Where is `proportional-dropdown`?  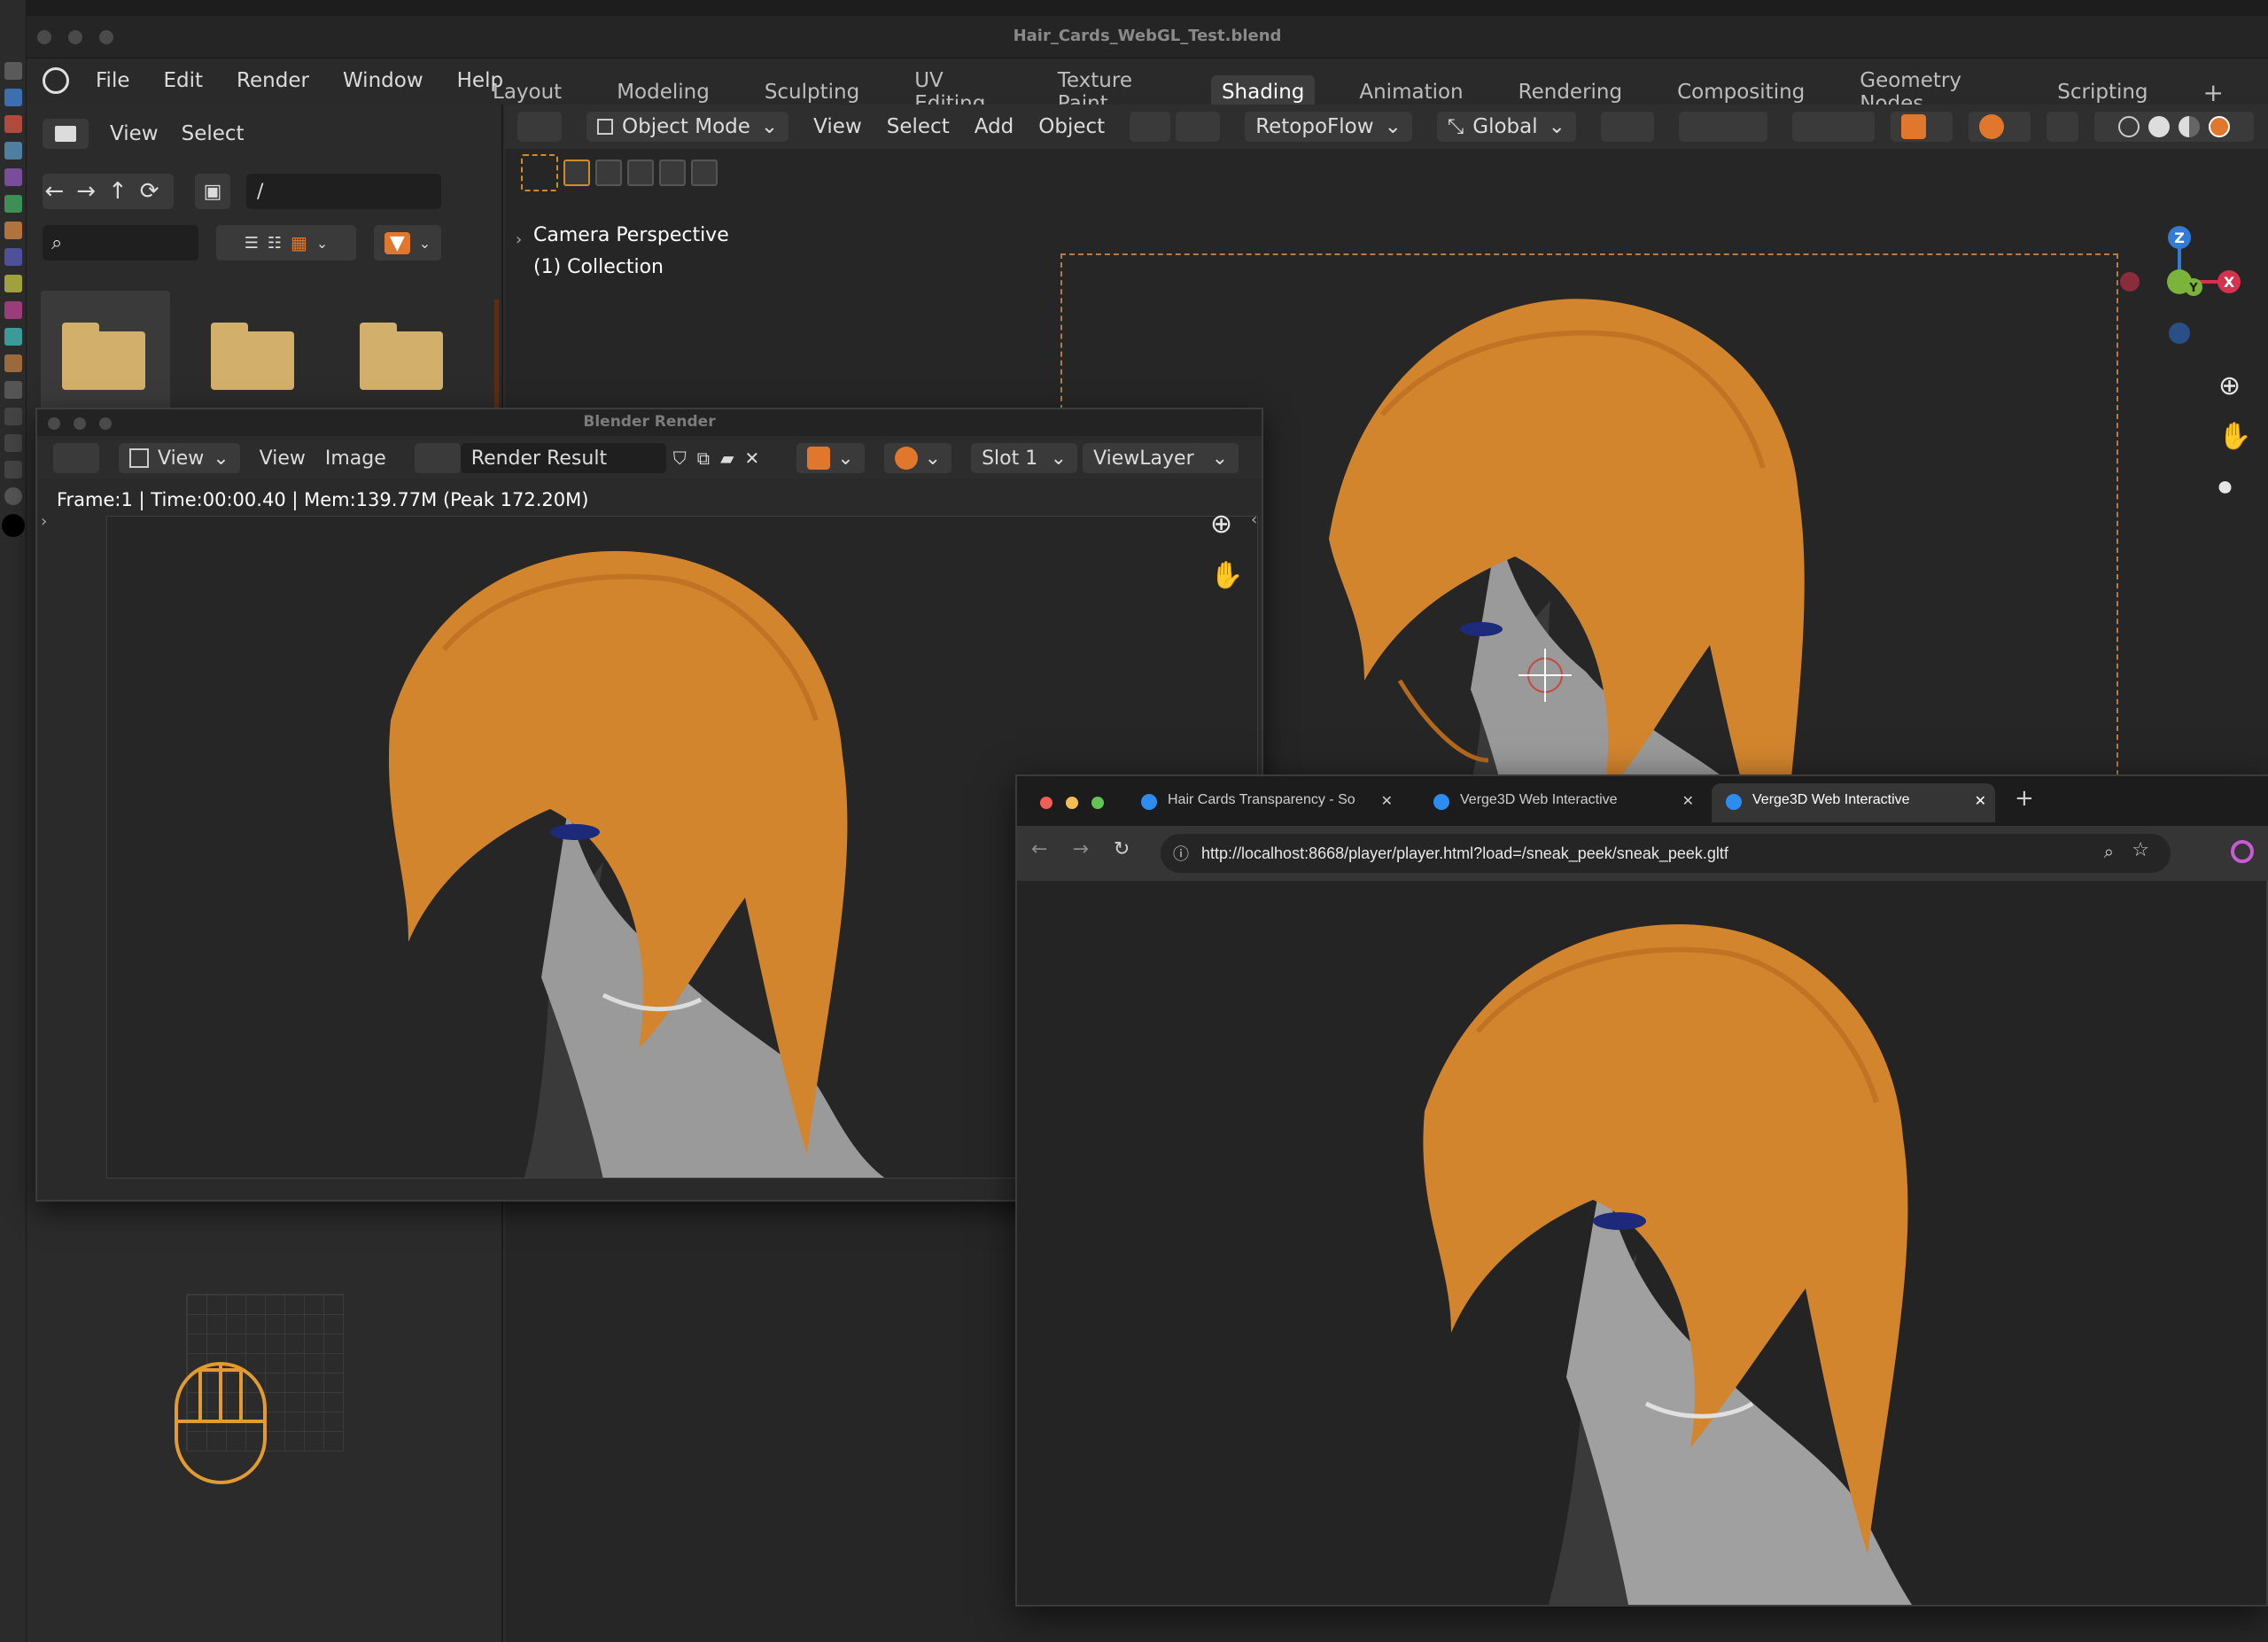 proportional-dropdown is located at coordinates (1198, 127).